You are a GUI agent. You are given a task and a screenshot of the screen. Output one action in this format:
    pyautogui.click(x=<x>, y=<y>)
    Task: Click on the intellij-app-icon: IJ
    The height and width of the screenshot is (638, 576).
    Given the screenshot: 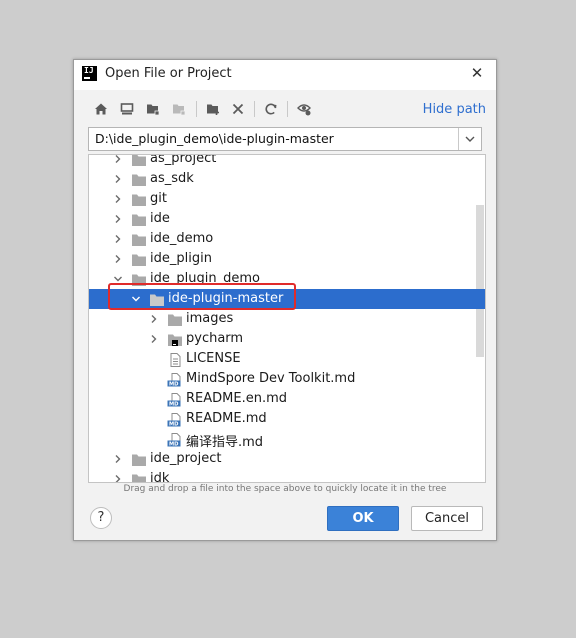 What is the action you would take?
    pyautogui.click(x=89, y=73)
    